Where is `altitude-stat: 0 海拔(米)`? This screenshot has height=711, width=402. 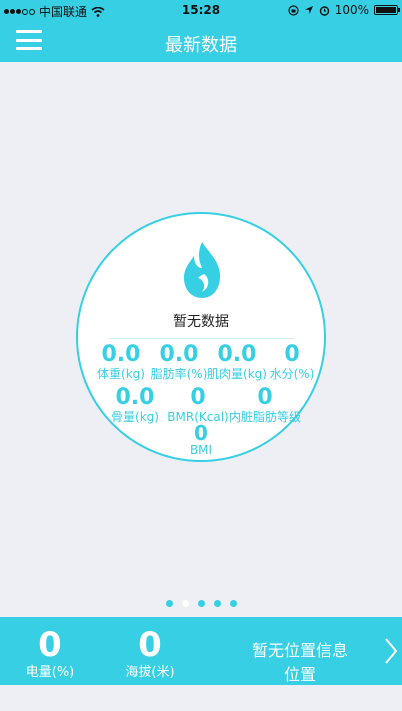 altitude-stat: 0 海拔(米) is located at coordinates (150, 654).